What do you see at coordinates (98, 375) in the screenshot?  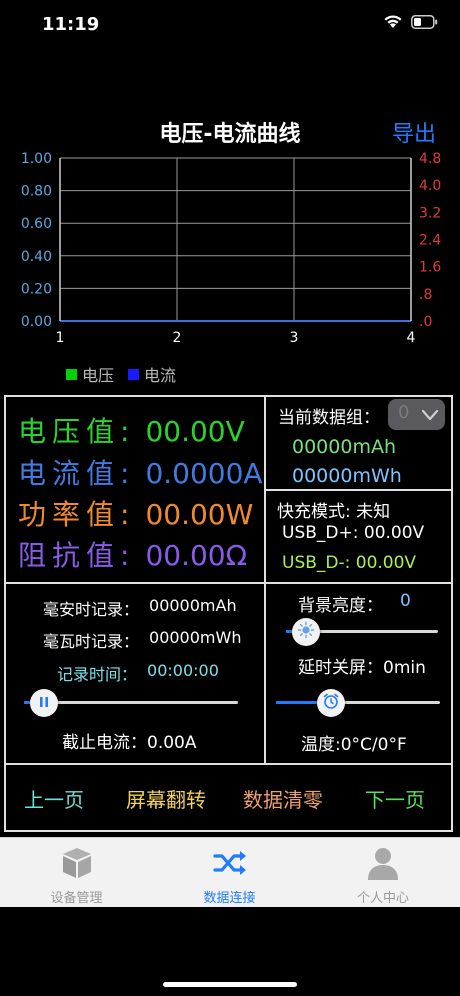 I see `legend-label-voltage: 电压` at bounding box center [98, 375].